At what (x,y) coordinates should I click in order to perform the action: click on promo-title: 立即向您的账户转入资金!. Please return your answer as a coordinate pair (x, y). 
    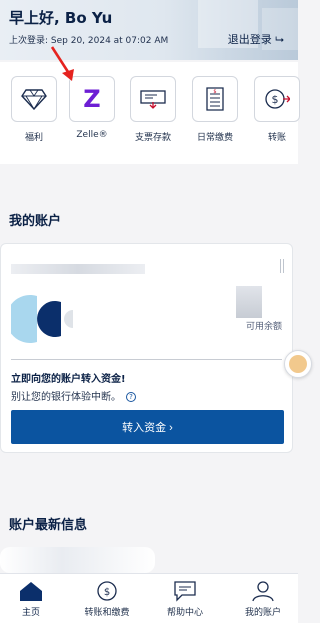
    Looking at the image, I should click on (68, 379).